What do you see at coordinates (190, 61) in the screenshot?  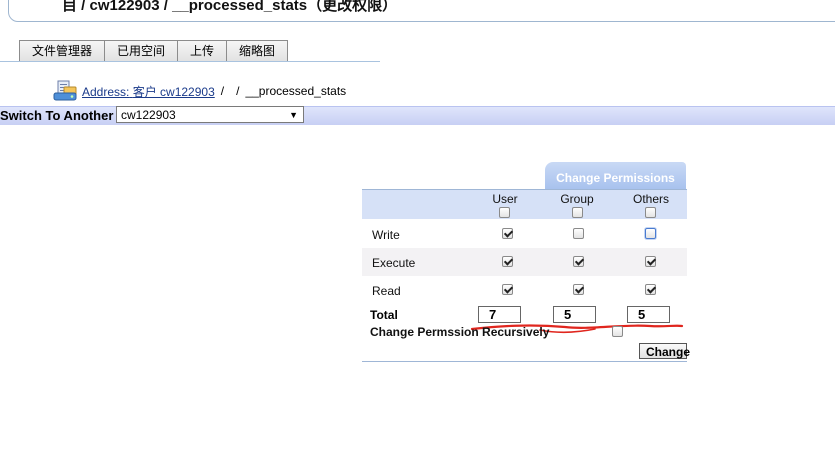 I see `tab-underline` at bounding box center [190, 61].